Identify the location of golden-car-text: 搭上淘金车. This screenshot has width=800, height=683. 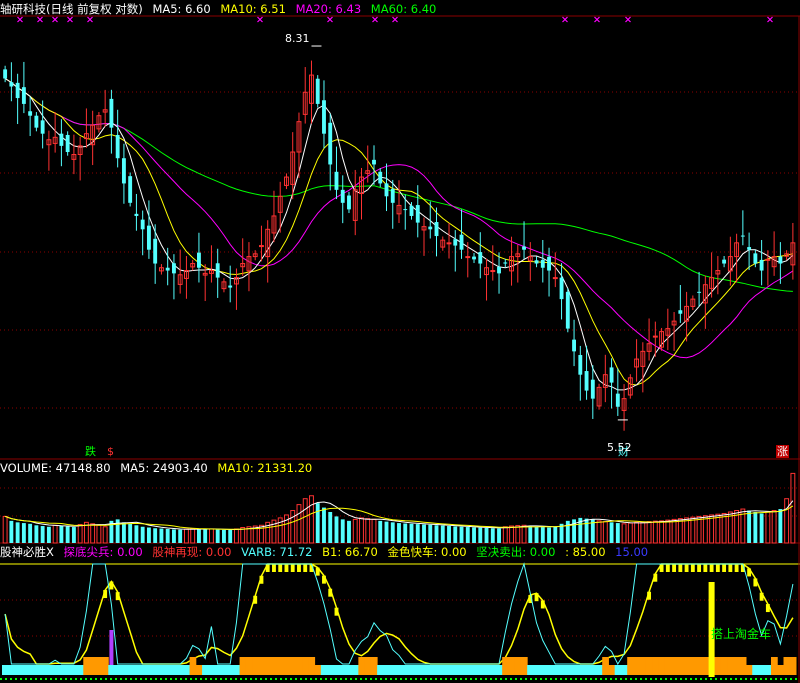
(741, 634).